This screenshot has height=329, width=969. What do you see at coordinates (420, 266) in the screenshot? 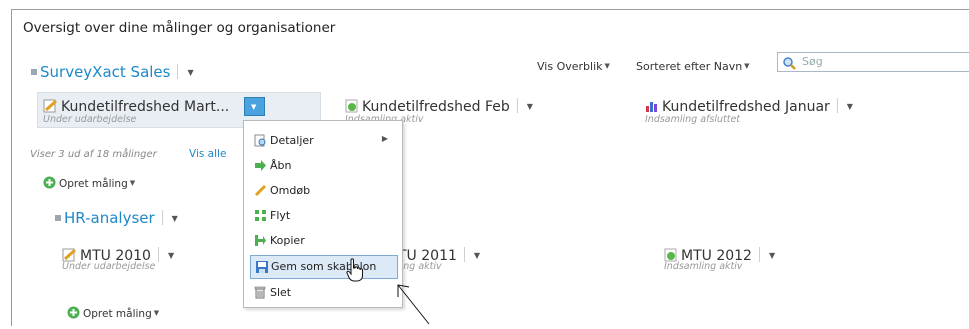
I see `measurement-status: ling aktiv` at bounding box center [420, 266].